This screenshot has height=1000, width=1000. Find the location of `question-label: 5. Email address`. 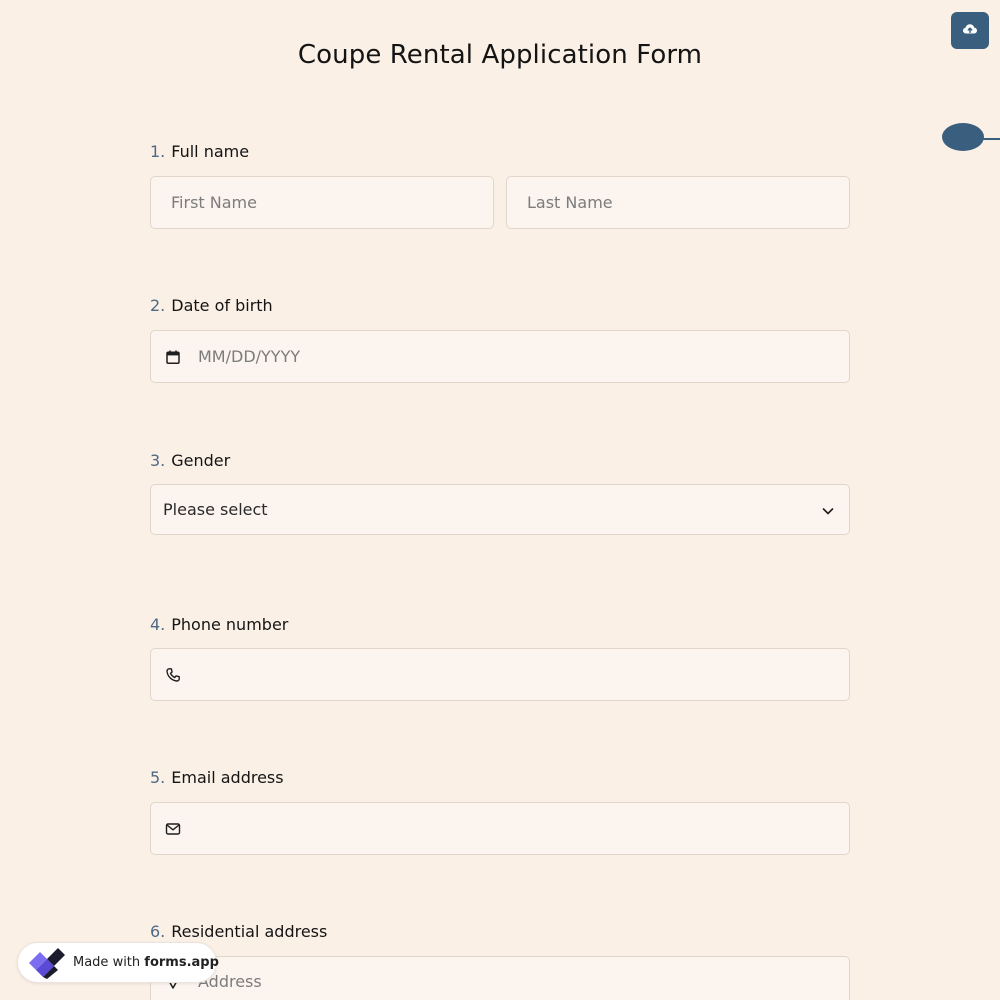

question-label: 5. Email address is located at coordinates (500, 778).